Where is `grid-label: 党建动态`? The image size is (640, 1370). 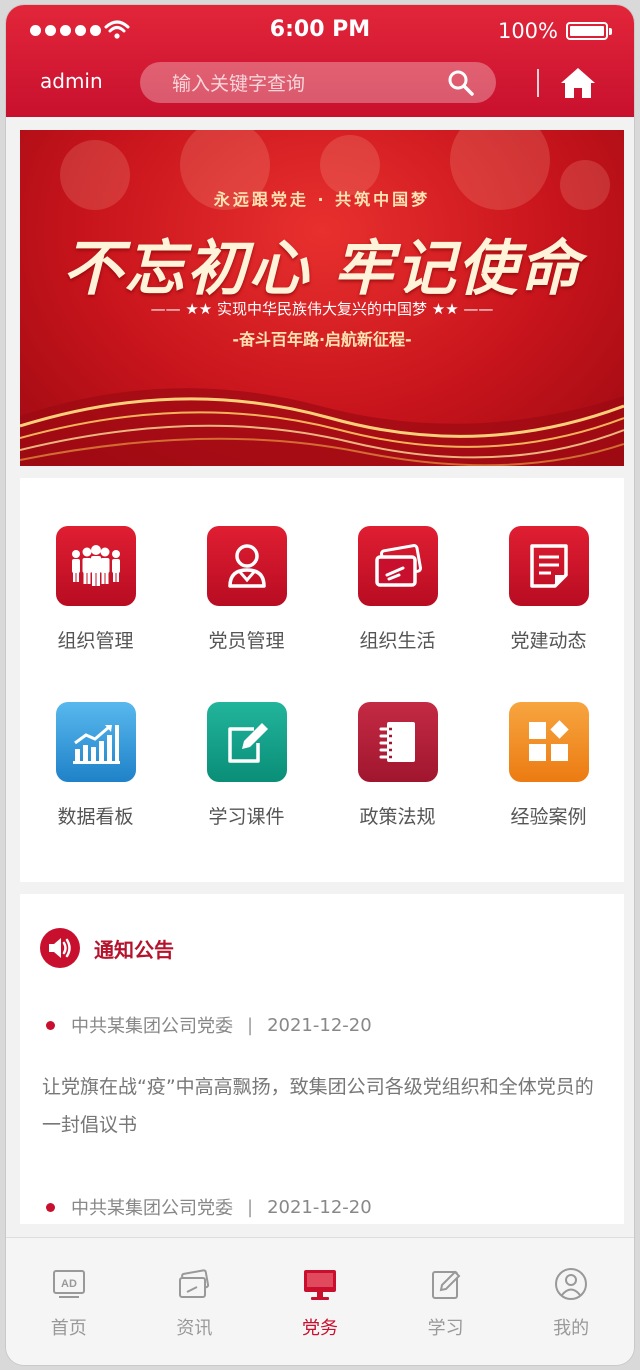 grid-label: 党建动态 is located at coordinates (548, 641).